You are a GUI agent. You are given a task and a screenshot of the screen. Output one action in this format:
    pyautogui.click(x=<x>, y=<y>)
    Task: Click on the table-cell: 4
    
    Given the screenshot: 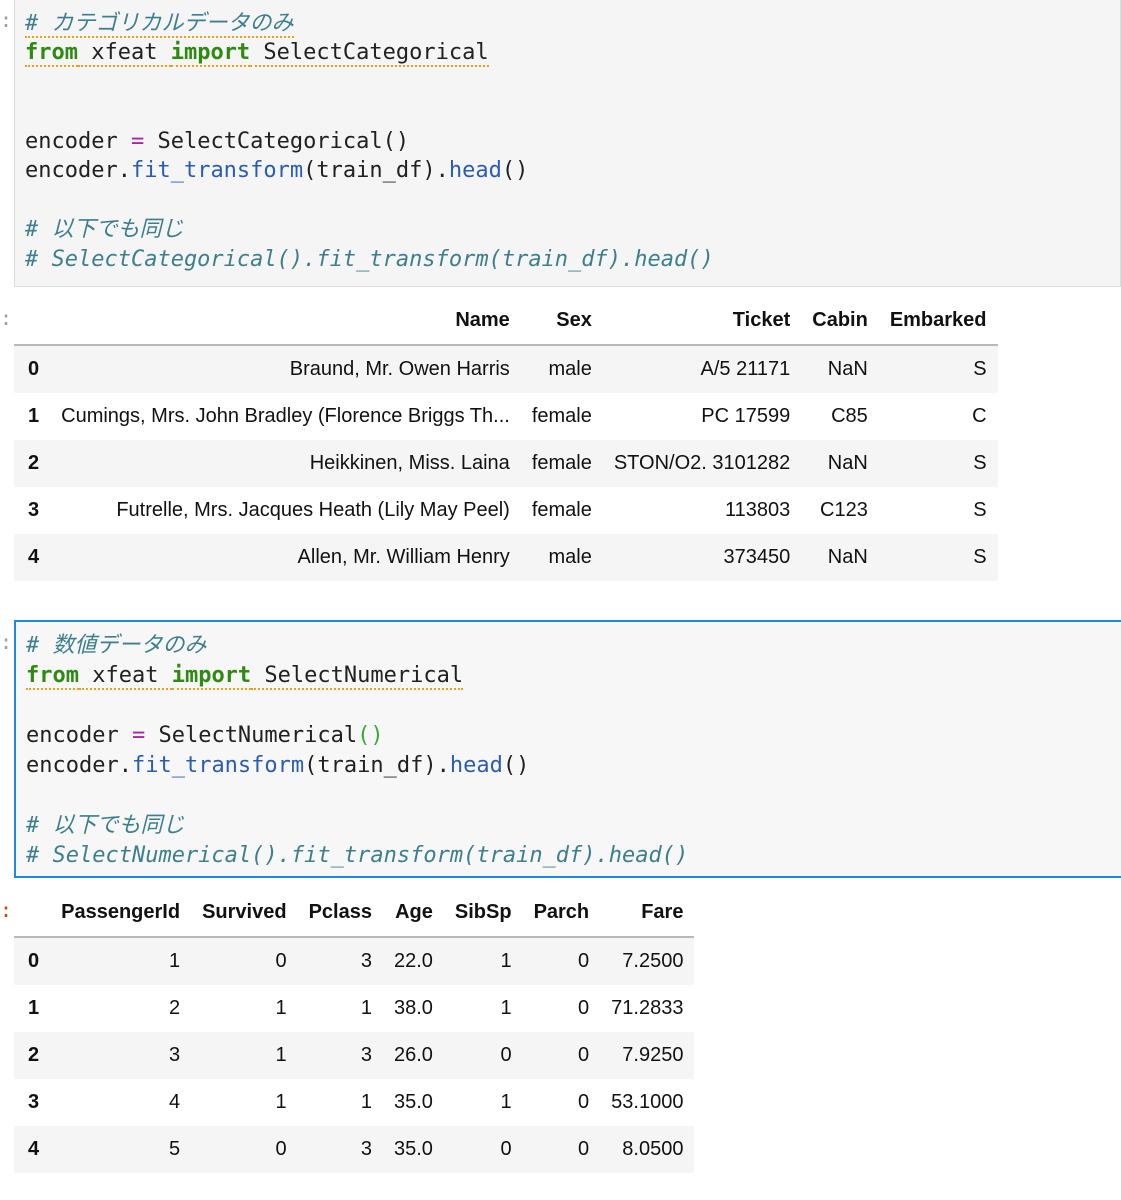 What is the action you would take?
    pyautogui.click(x=174, y=1102)
    